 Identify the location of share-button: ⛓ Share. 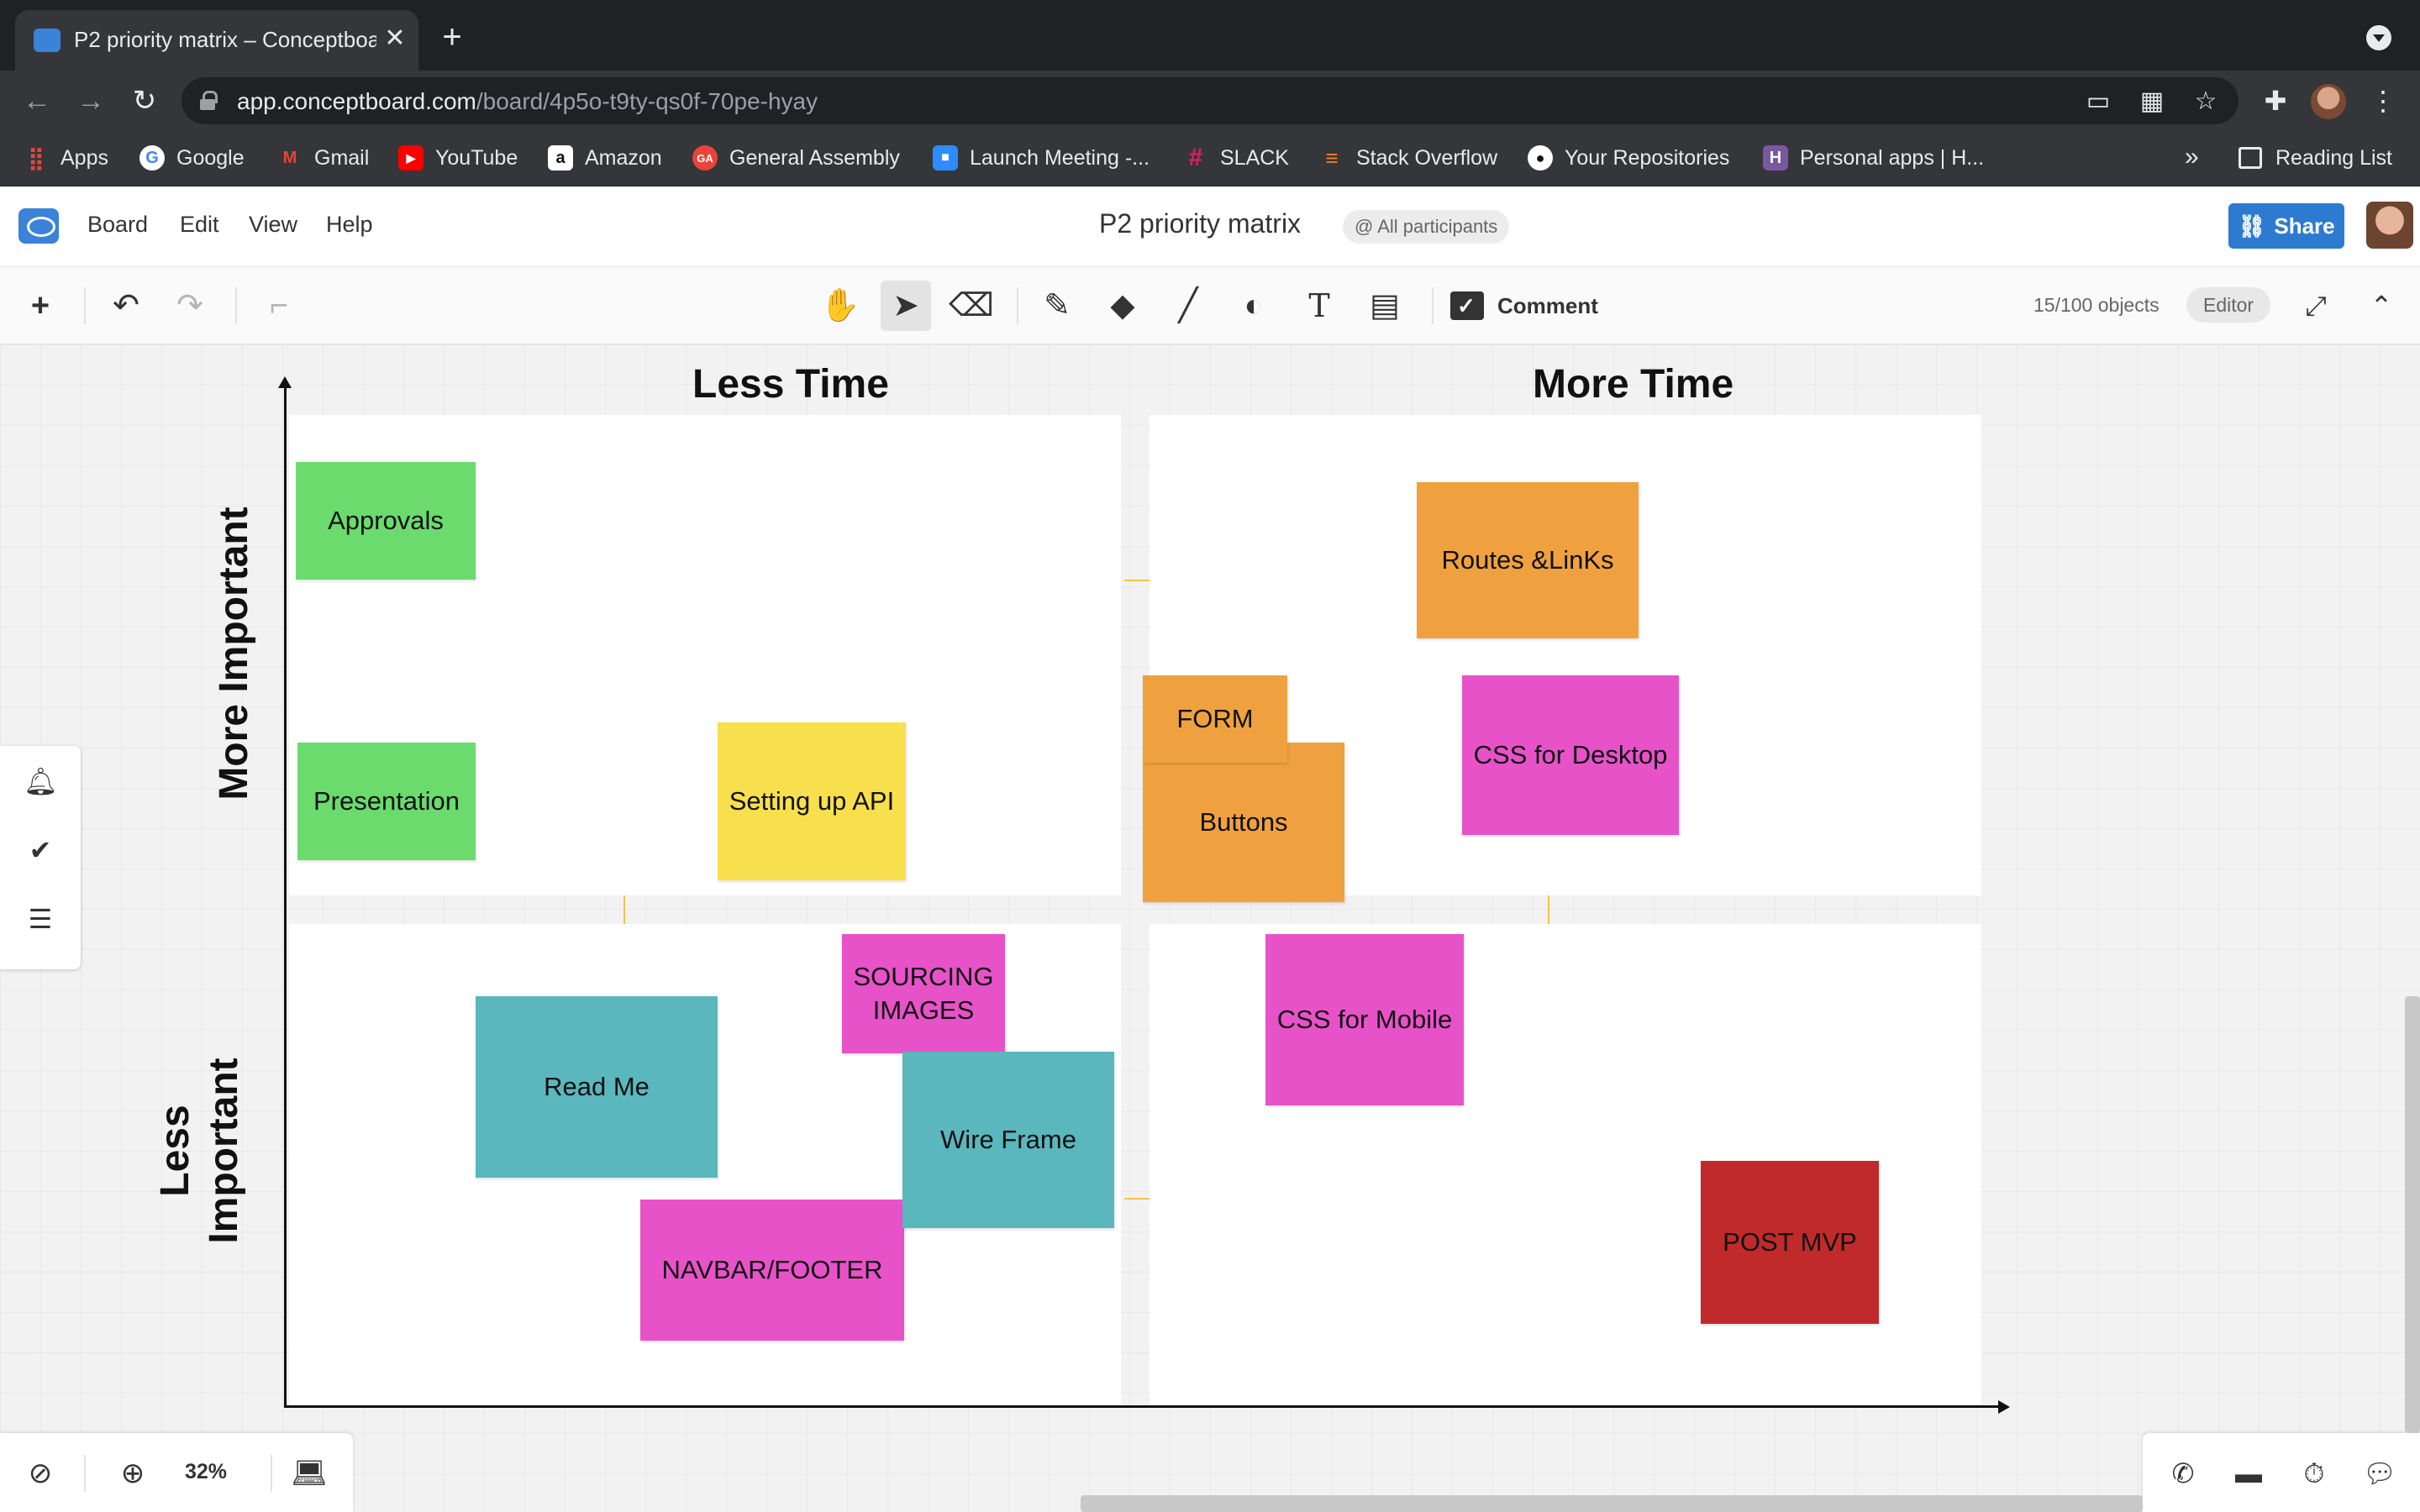
(2286, 226).